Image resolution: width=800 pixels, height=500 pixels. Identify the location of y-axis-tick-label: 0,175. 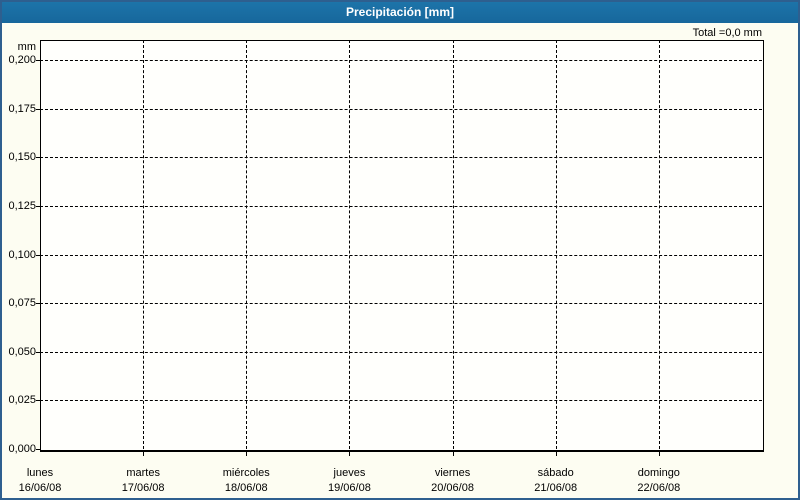
(22, 108).